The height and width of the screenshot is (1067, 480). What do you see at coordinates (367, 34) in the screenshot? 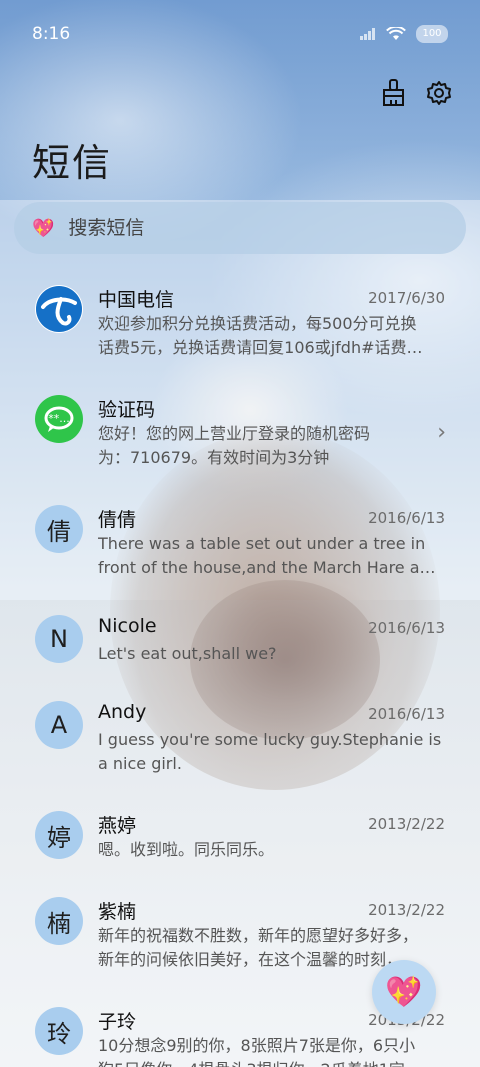
I see `signal-icon` at bounding box center [367, 34].